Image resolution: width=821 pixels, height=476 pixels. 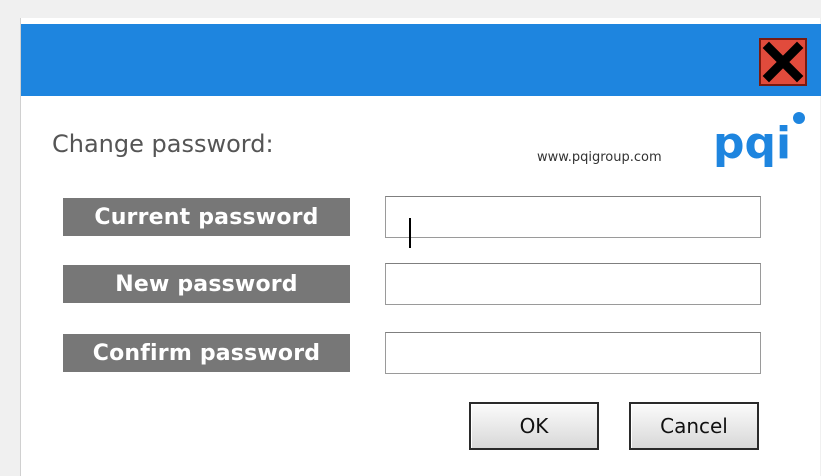 I want to click on close-x-icon, so click(x=783, y=62).